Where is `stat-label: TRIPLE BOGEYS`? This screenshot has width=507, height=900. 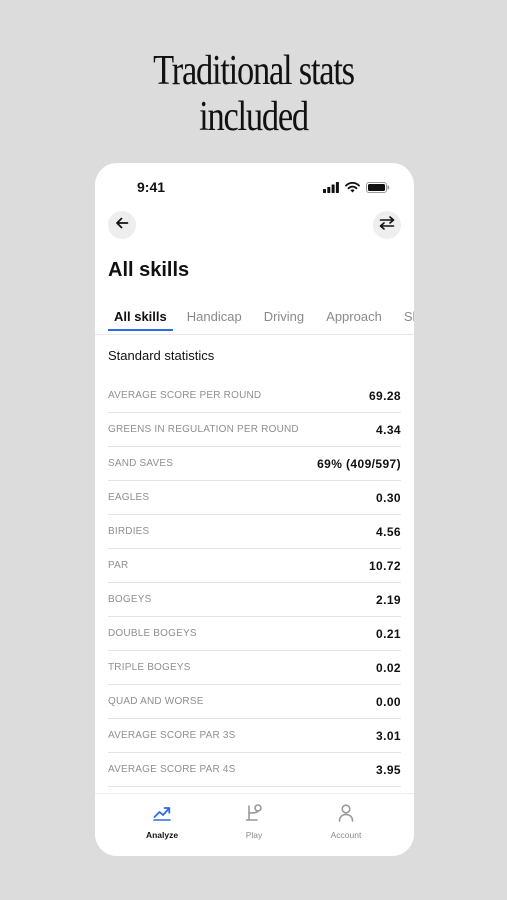
stat-label: TRIPLE BOGEYS is located at coordinates (149, 667).